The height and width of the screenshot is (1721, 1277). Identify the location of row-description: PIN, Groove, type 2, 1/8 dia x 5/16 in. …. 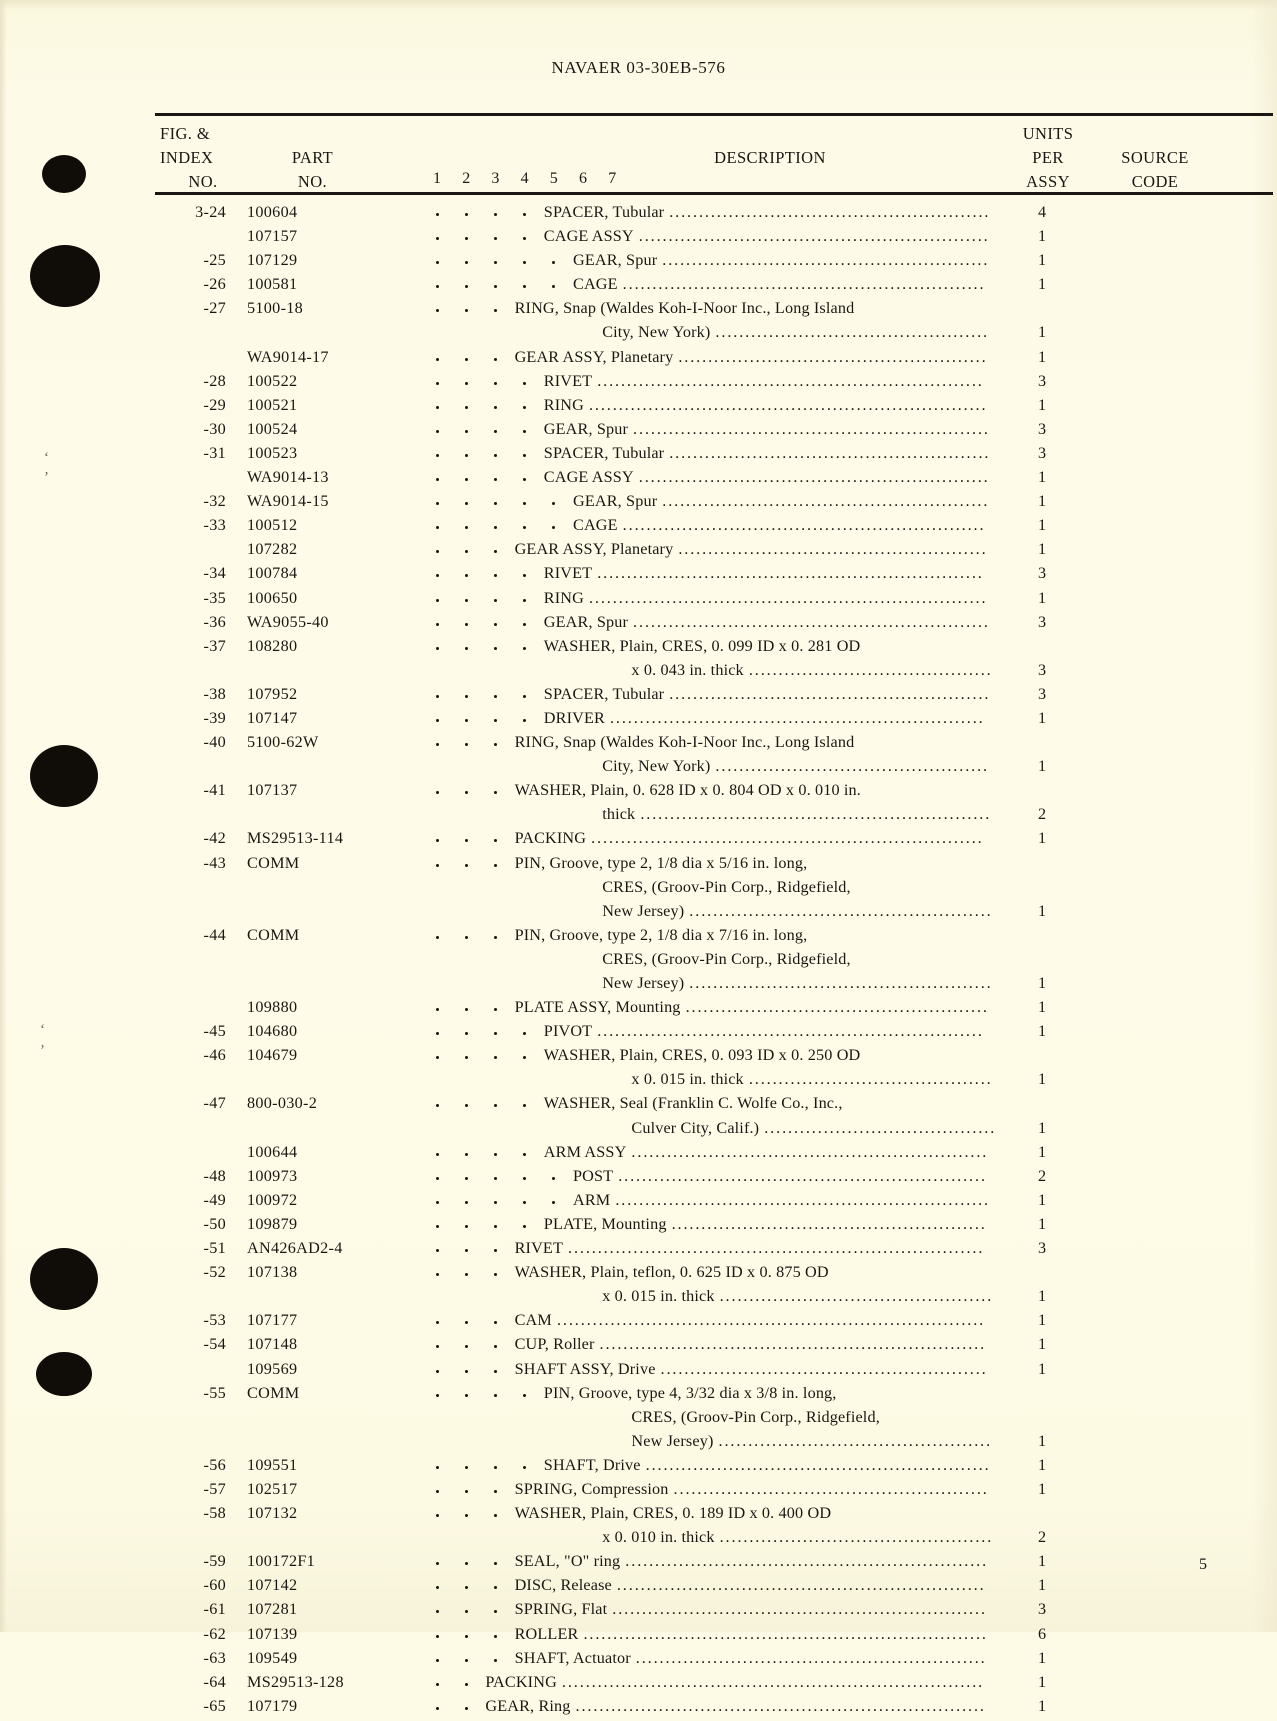
(661, 862).